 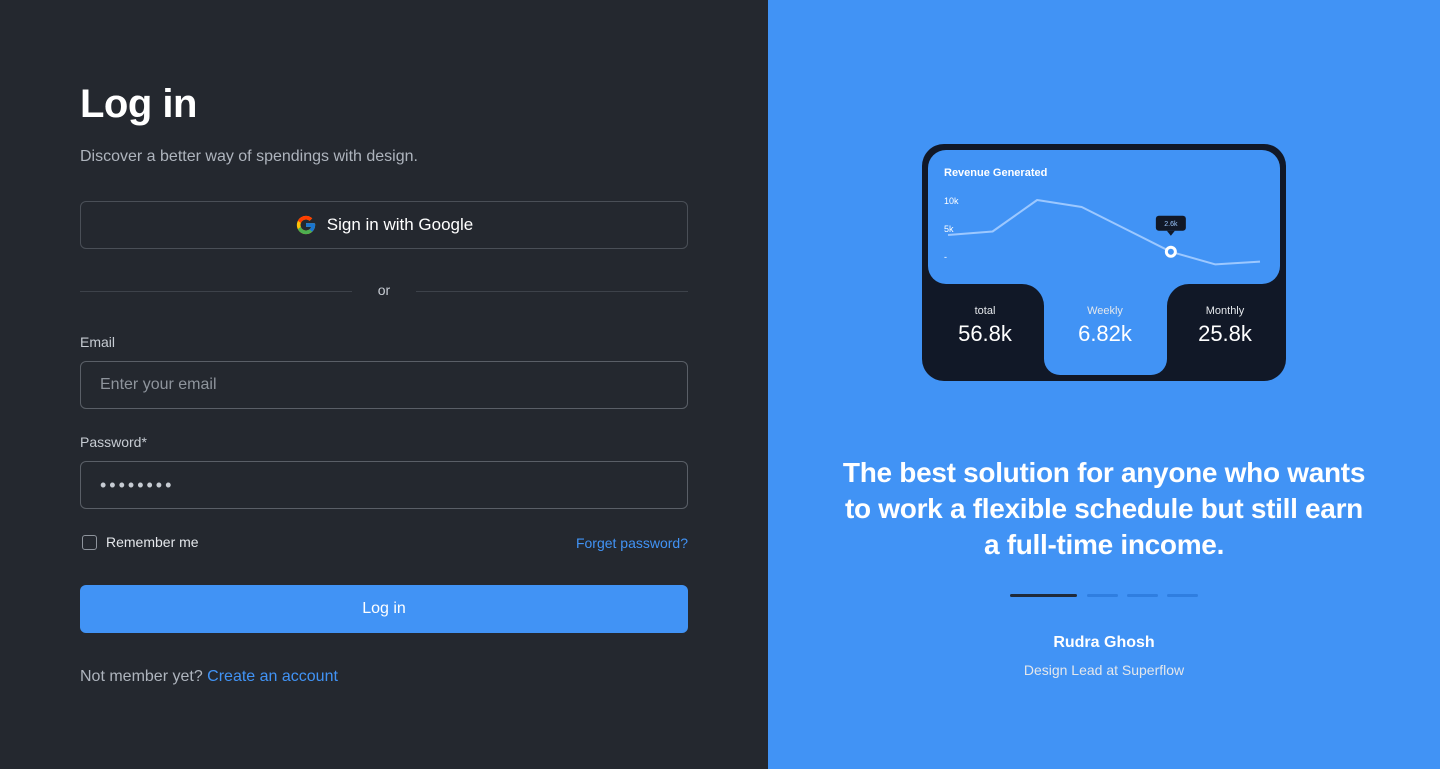 I want to click on stat-total: total 56.8k, so click(x=985, y=326).